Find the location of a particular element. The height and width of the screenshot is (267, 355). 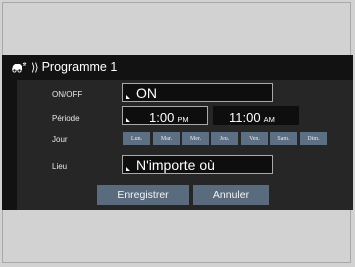

day-button-ven: Ven. is located at coordinates (254, 138).